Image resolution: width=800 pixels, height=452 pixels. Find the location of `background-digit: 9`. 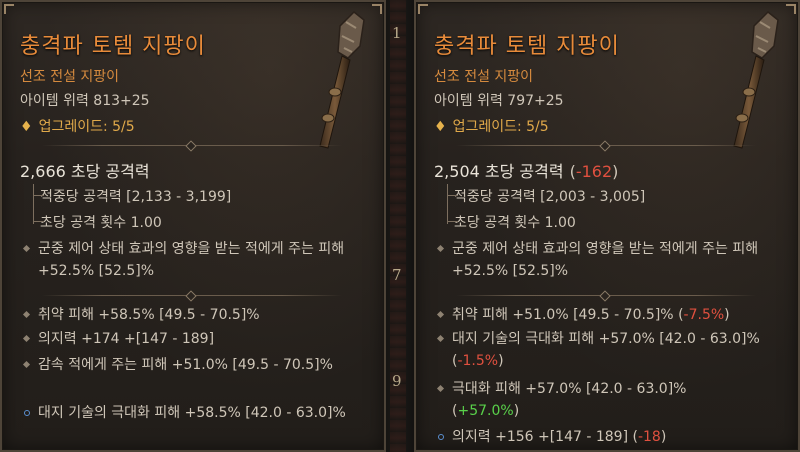

background-digit: 9 is located at coordinates (397, 381).